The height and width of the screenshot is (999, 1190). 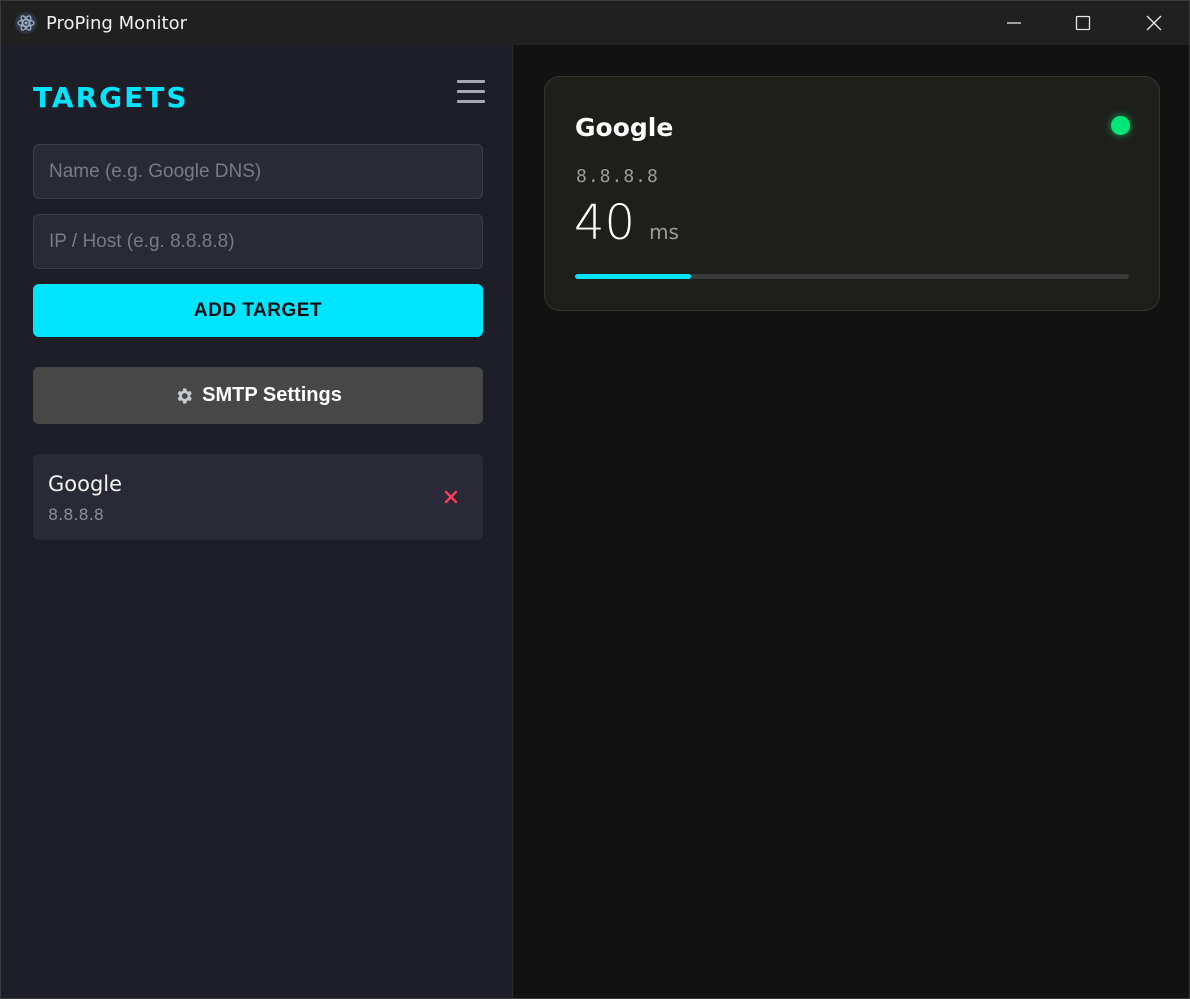 I want to click on hamburger-menu-icon, so click(x=473, y=91).